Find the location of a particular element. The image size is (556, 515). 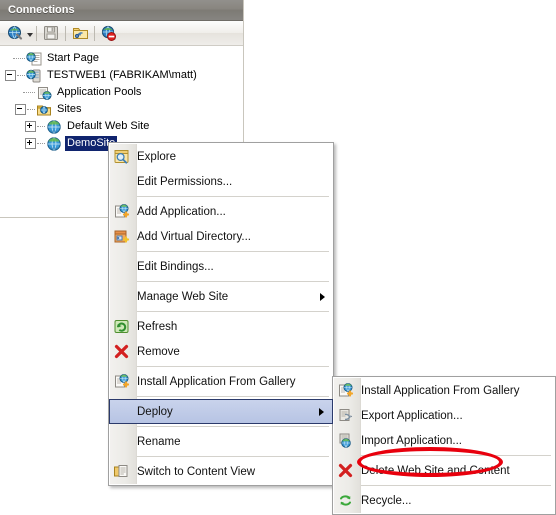

sites-folder-icon is located at coordinates (44, 110).